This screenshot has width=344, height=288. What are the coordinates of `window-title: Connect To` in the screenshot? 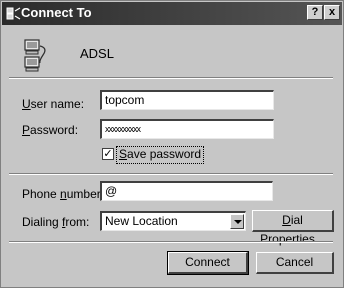 It's located at (56, 12).